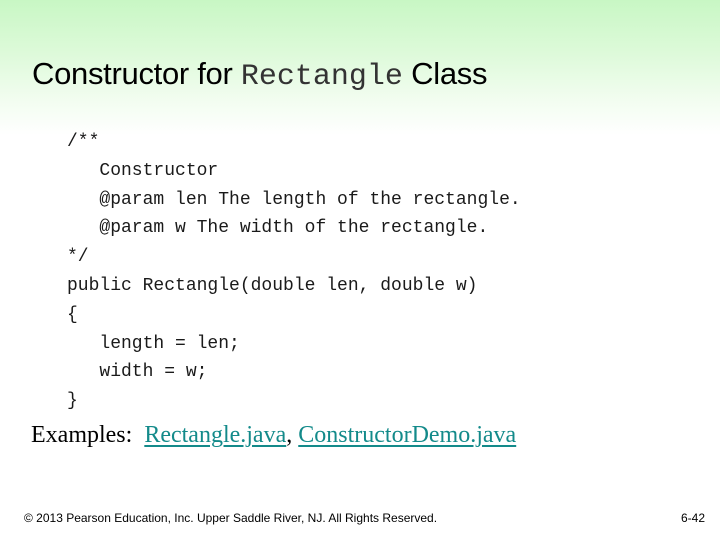 This screenshot has height=540, width=720. Describe the element at coordinates (272, 285) in the screenshot. I see `code-line: public Rectangle(double len, double w)` at that location.